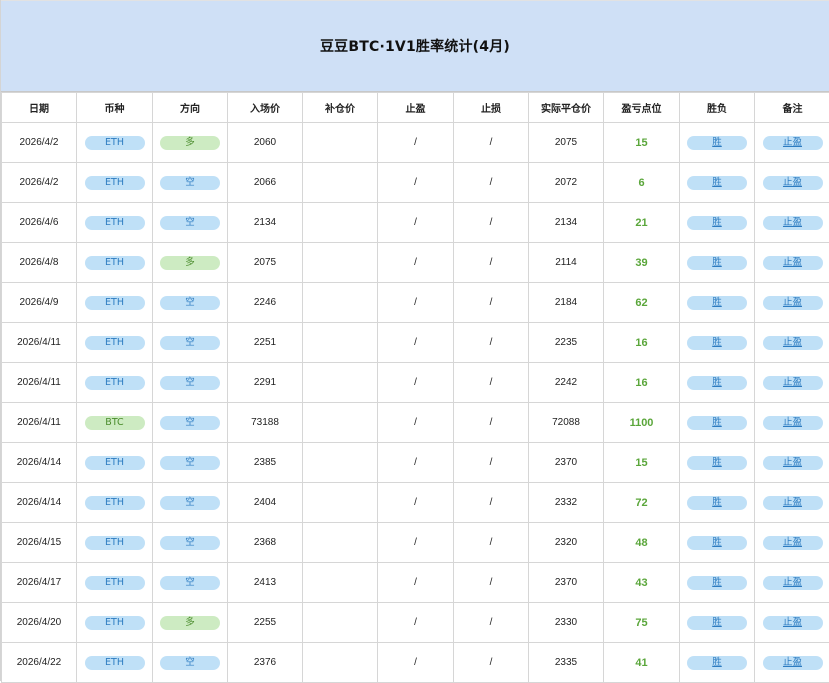  What do you see at coordinates (39, 108) in the screenshot?
I see `header-date: 日期` at bounding box center [39, 108].